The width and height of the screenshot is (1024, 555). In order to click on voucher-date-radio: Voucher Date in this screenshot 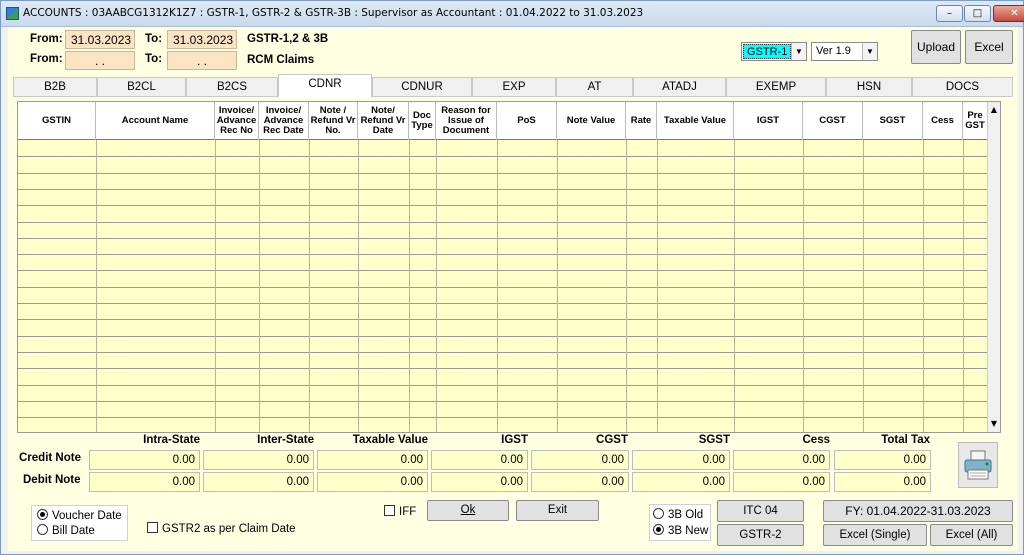, I will do `click(79, 515)`.